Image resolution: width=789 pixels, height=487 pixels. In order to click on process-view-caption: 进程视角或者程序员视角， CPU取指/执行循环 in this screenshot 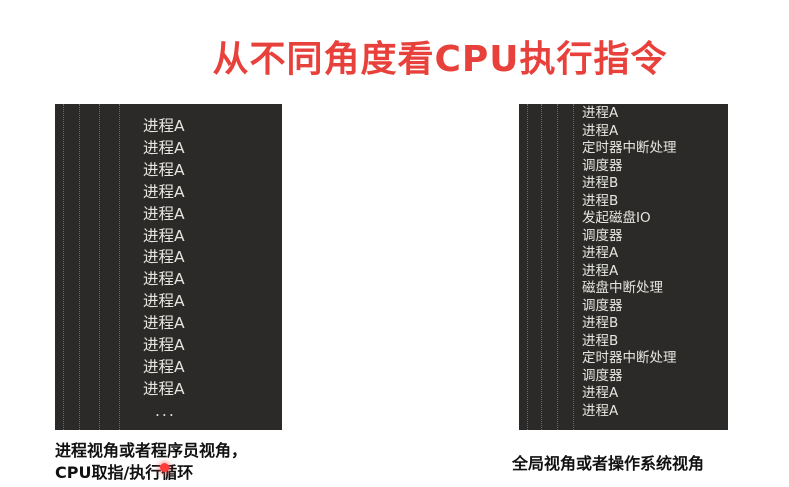, I will do `click(151, 462)`.